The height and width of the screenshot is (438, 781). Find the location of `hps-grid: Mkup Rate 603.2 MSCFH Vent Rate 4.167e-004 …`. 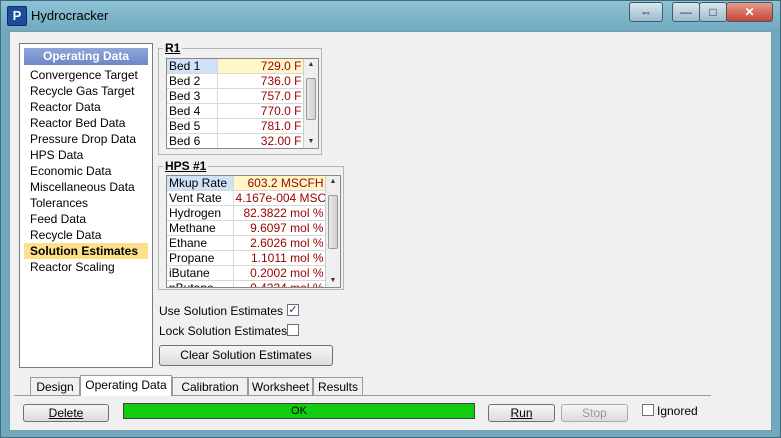

hps-grid: Mkup Rate 603.2 MSCFH Vent Rate 4.167e-004 … is located at coordinates (253, 231).